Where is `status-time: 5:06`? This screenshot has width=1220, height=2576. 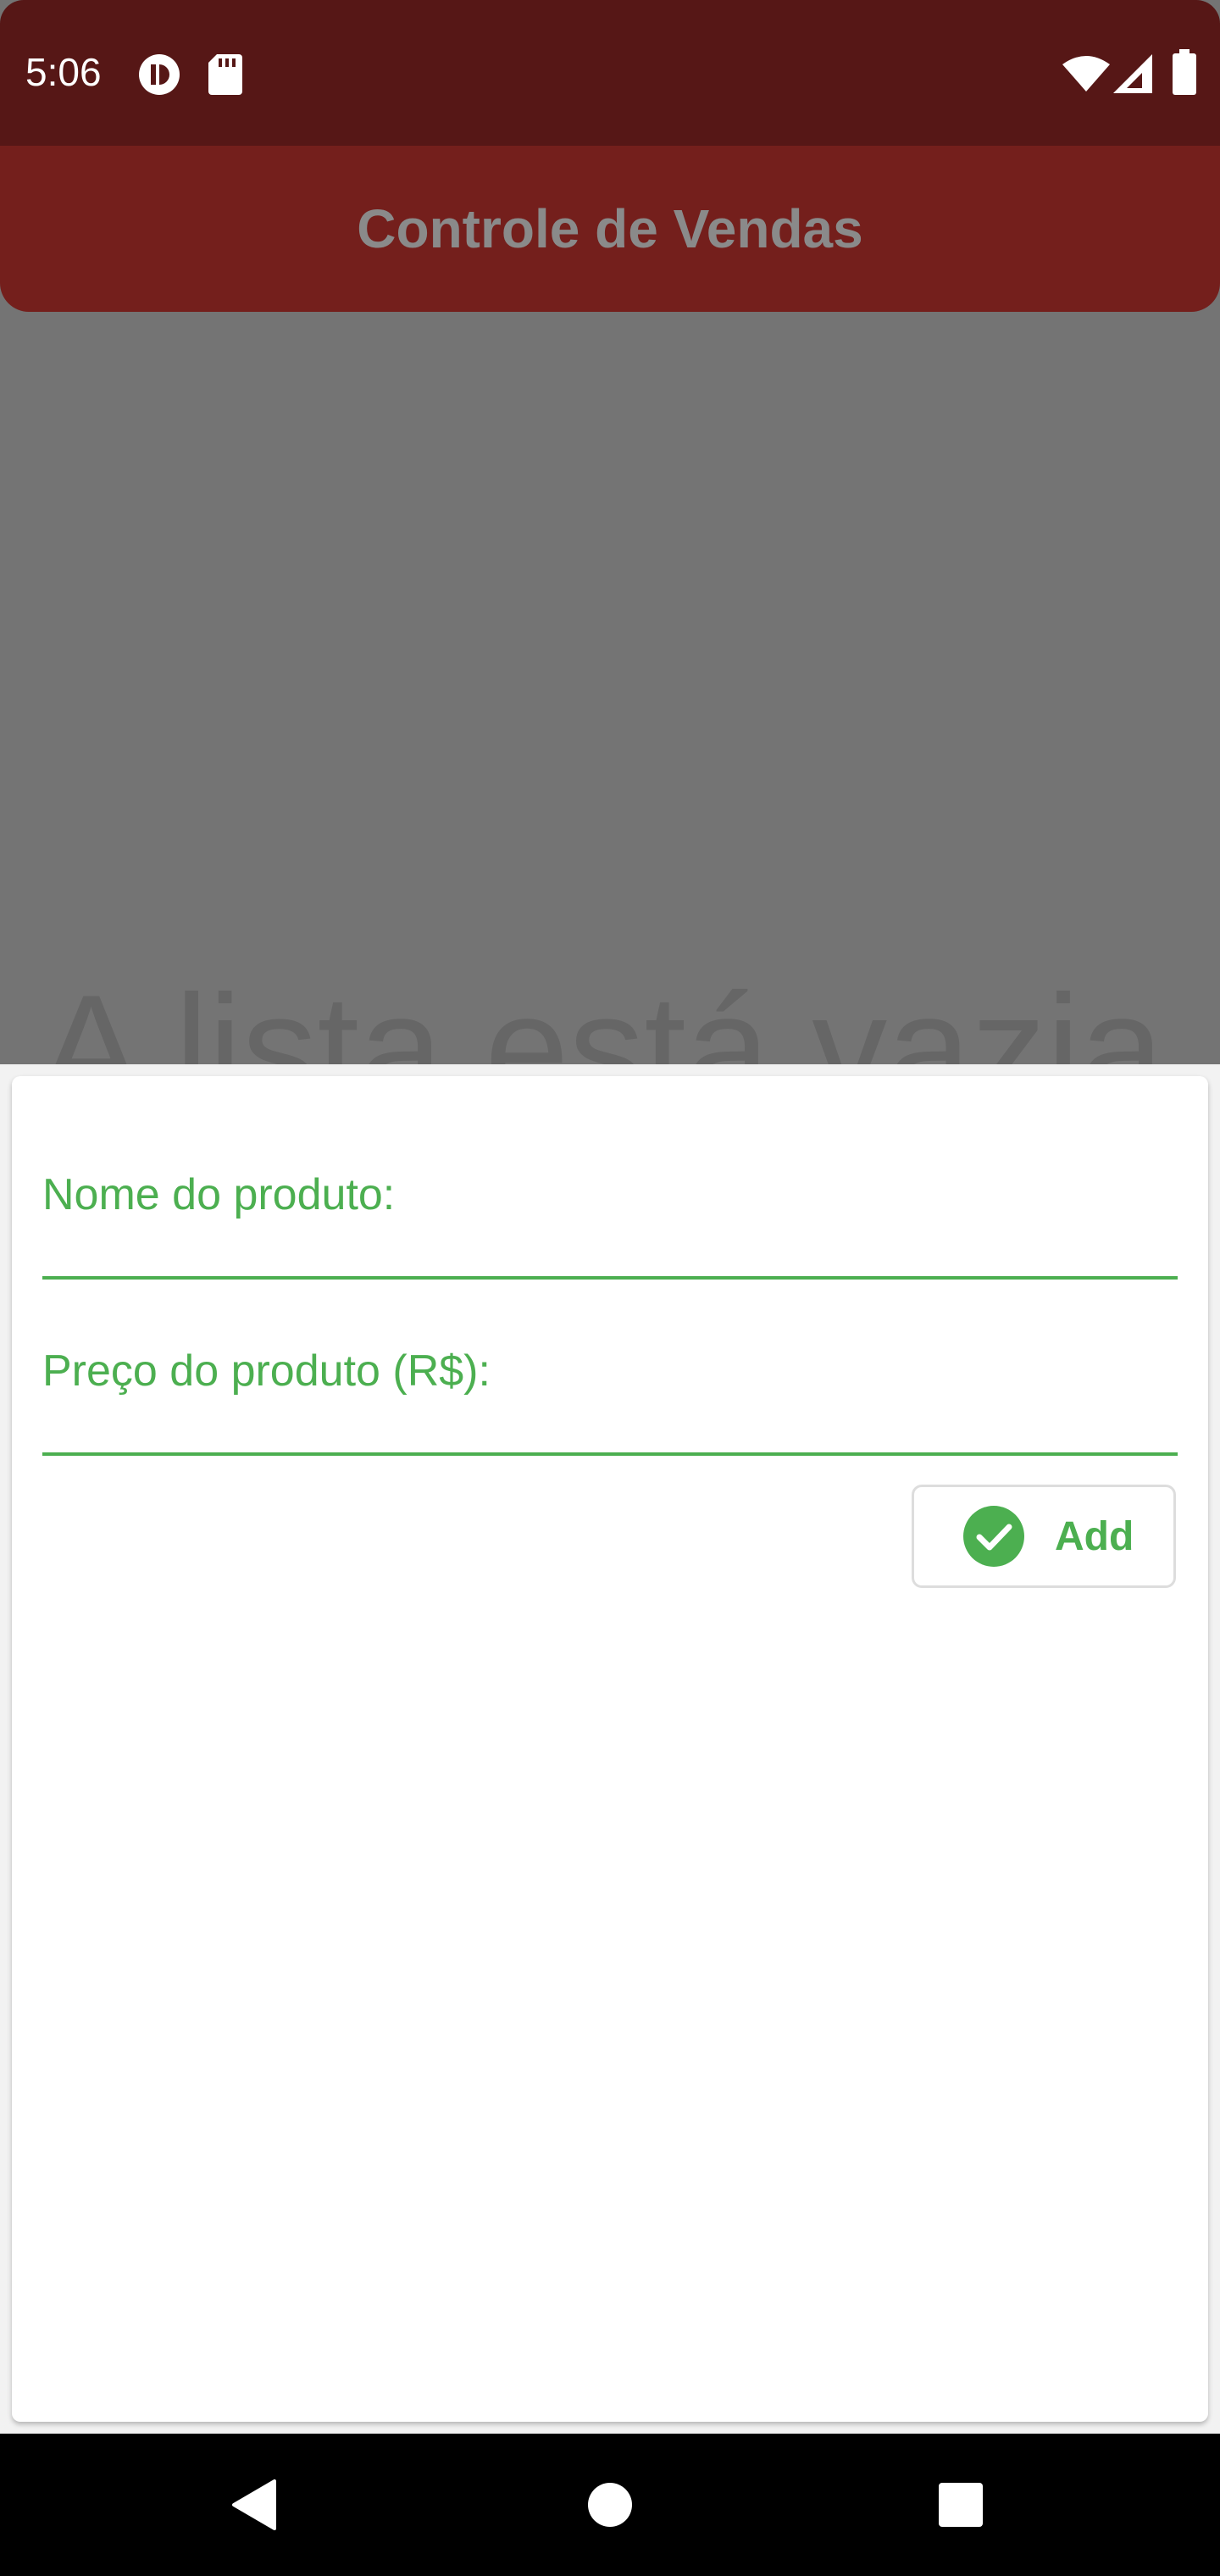 status-time: 5:06 is located at coordinates (63, 72).